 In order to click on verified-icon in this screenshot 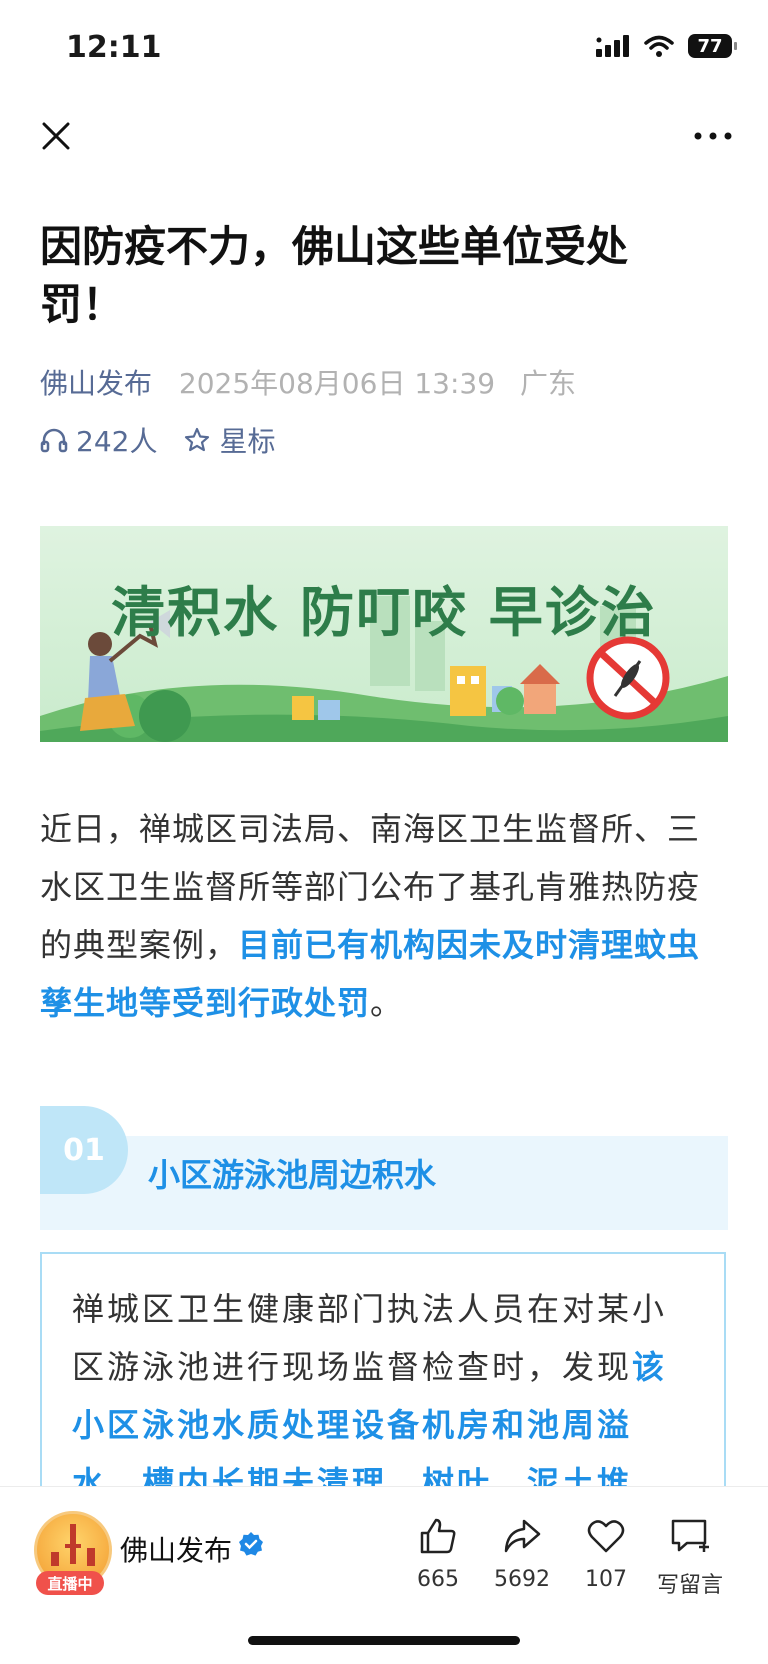, I will do `click(251, 1544)`.